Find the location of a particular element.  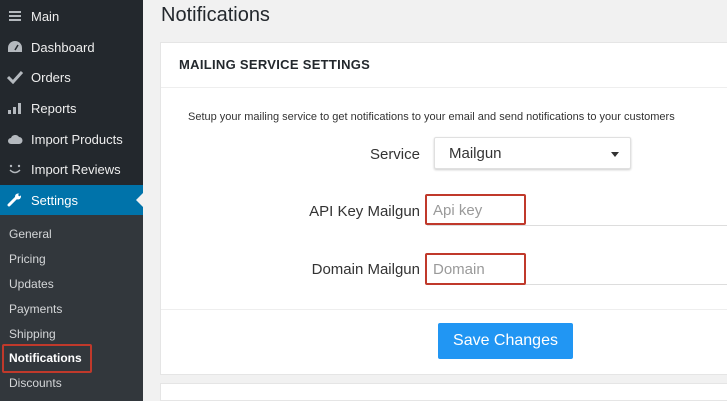

submenu-item-pricing: Pricing is located at coordinates (27, 259).